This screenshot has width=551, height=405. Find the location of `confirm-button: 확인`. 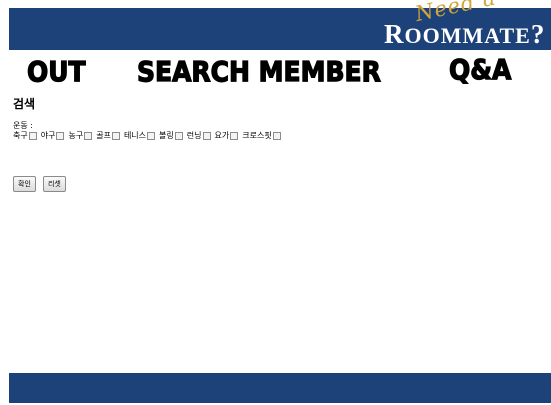

confirm-button: 확인 is located at coordinates (24, 184).